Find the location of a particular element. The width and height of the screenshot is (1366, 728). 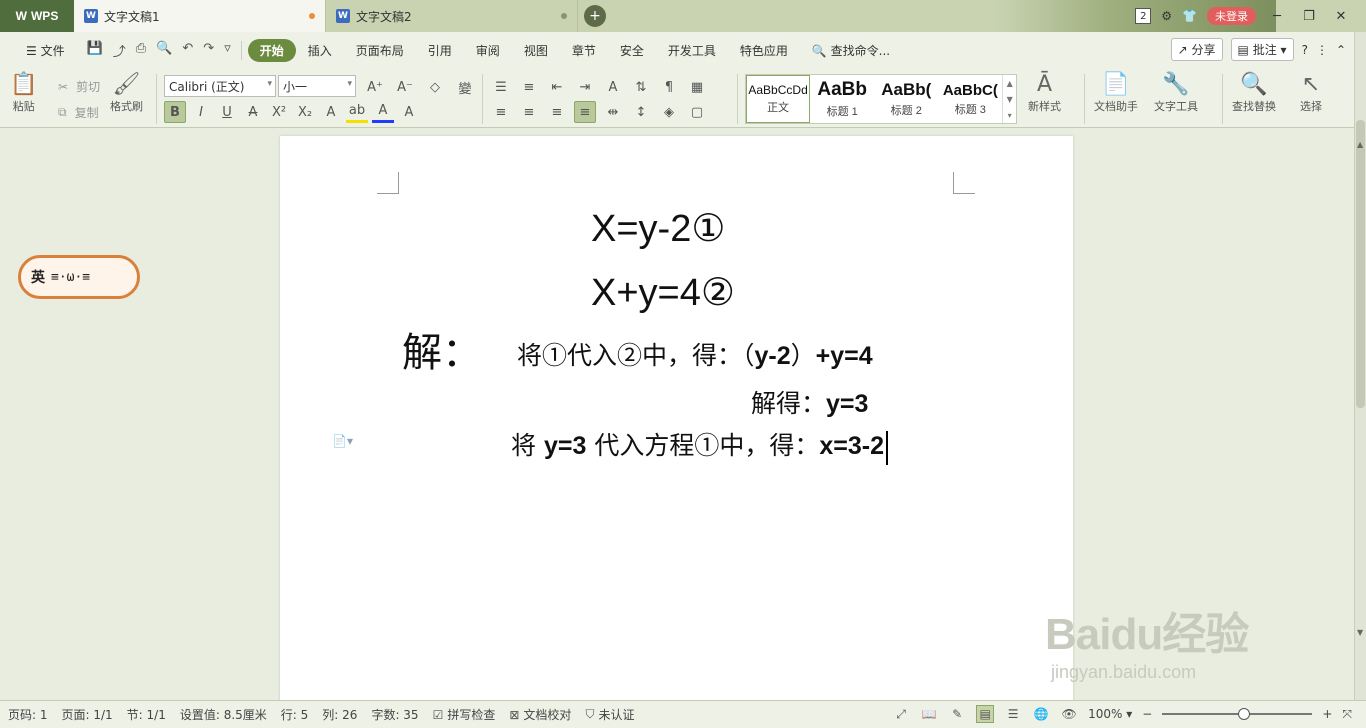

line-spacing-icon: ↕ is located at coordinates (641, 112).